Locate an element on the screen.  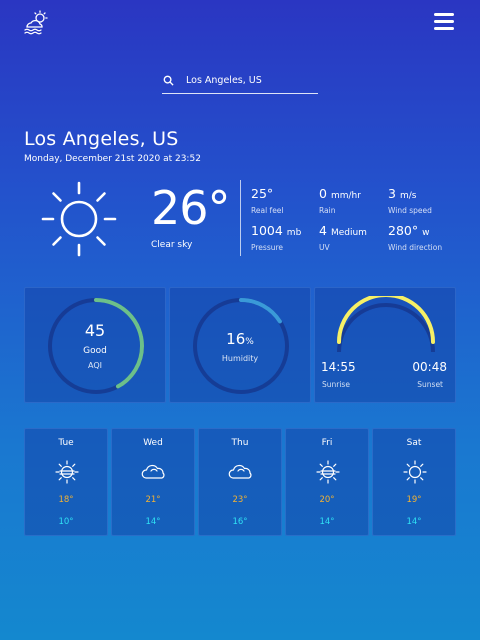
cloud-sun-waves-icon is located at coordinates (36, 23).